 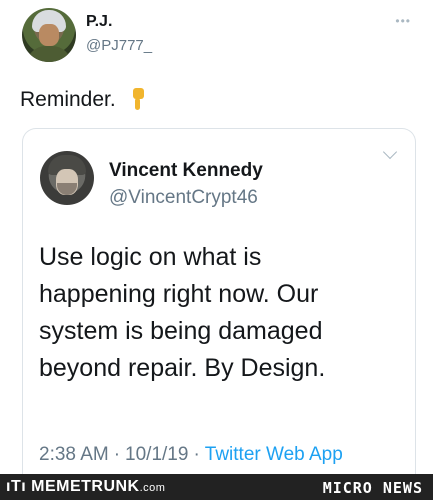 What do you see at coordinates (74, 454) in the screenshot?
I see `tweet-time: 2:38 AM` at bounding box center [74, 454].